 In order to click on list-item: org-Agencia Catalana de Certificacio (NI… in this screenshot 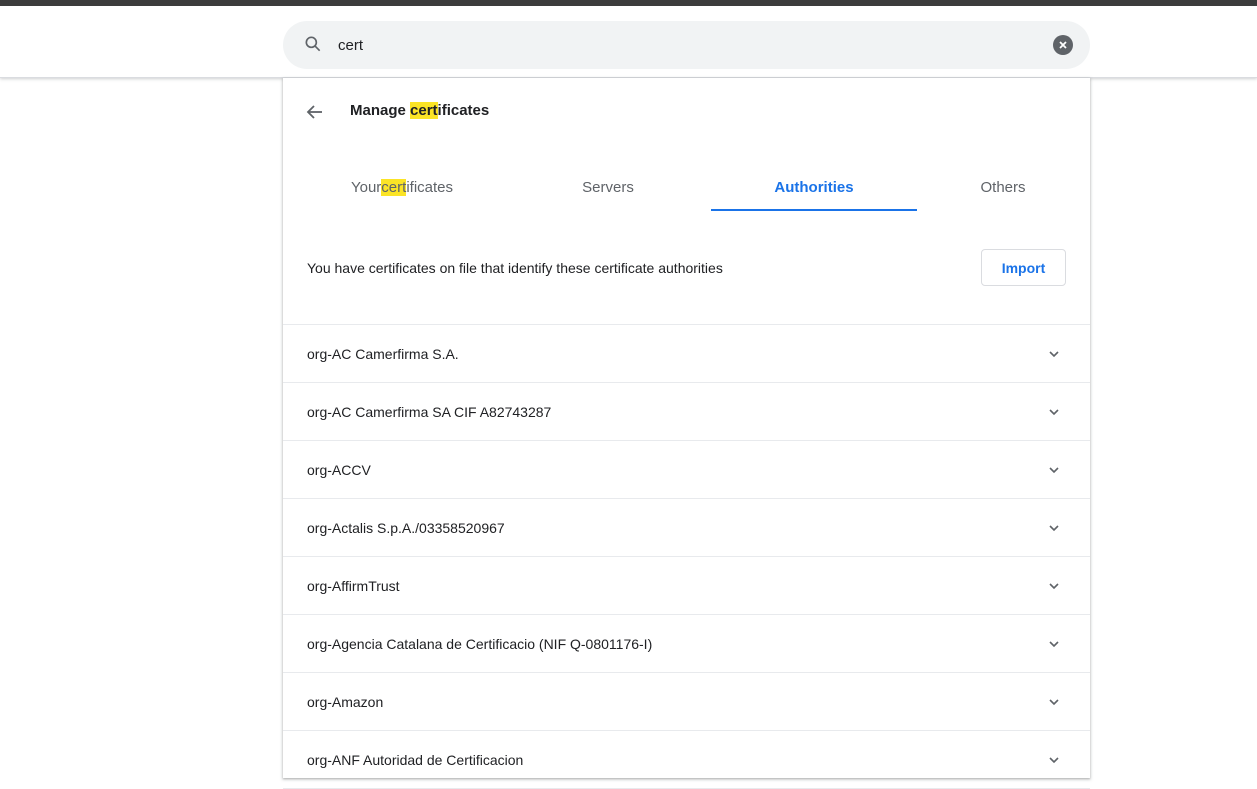, I will do `click(686, 644)`.